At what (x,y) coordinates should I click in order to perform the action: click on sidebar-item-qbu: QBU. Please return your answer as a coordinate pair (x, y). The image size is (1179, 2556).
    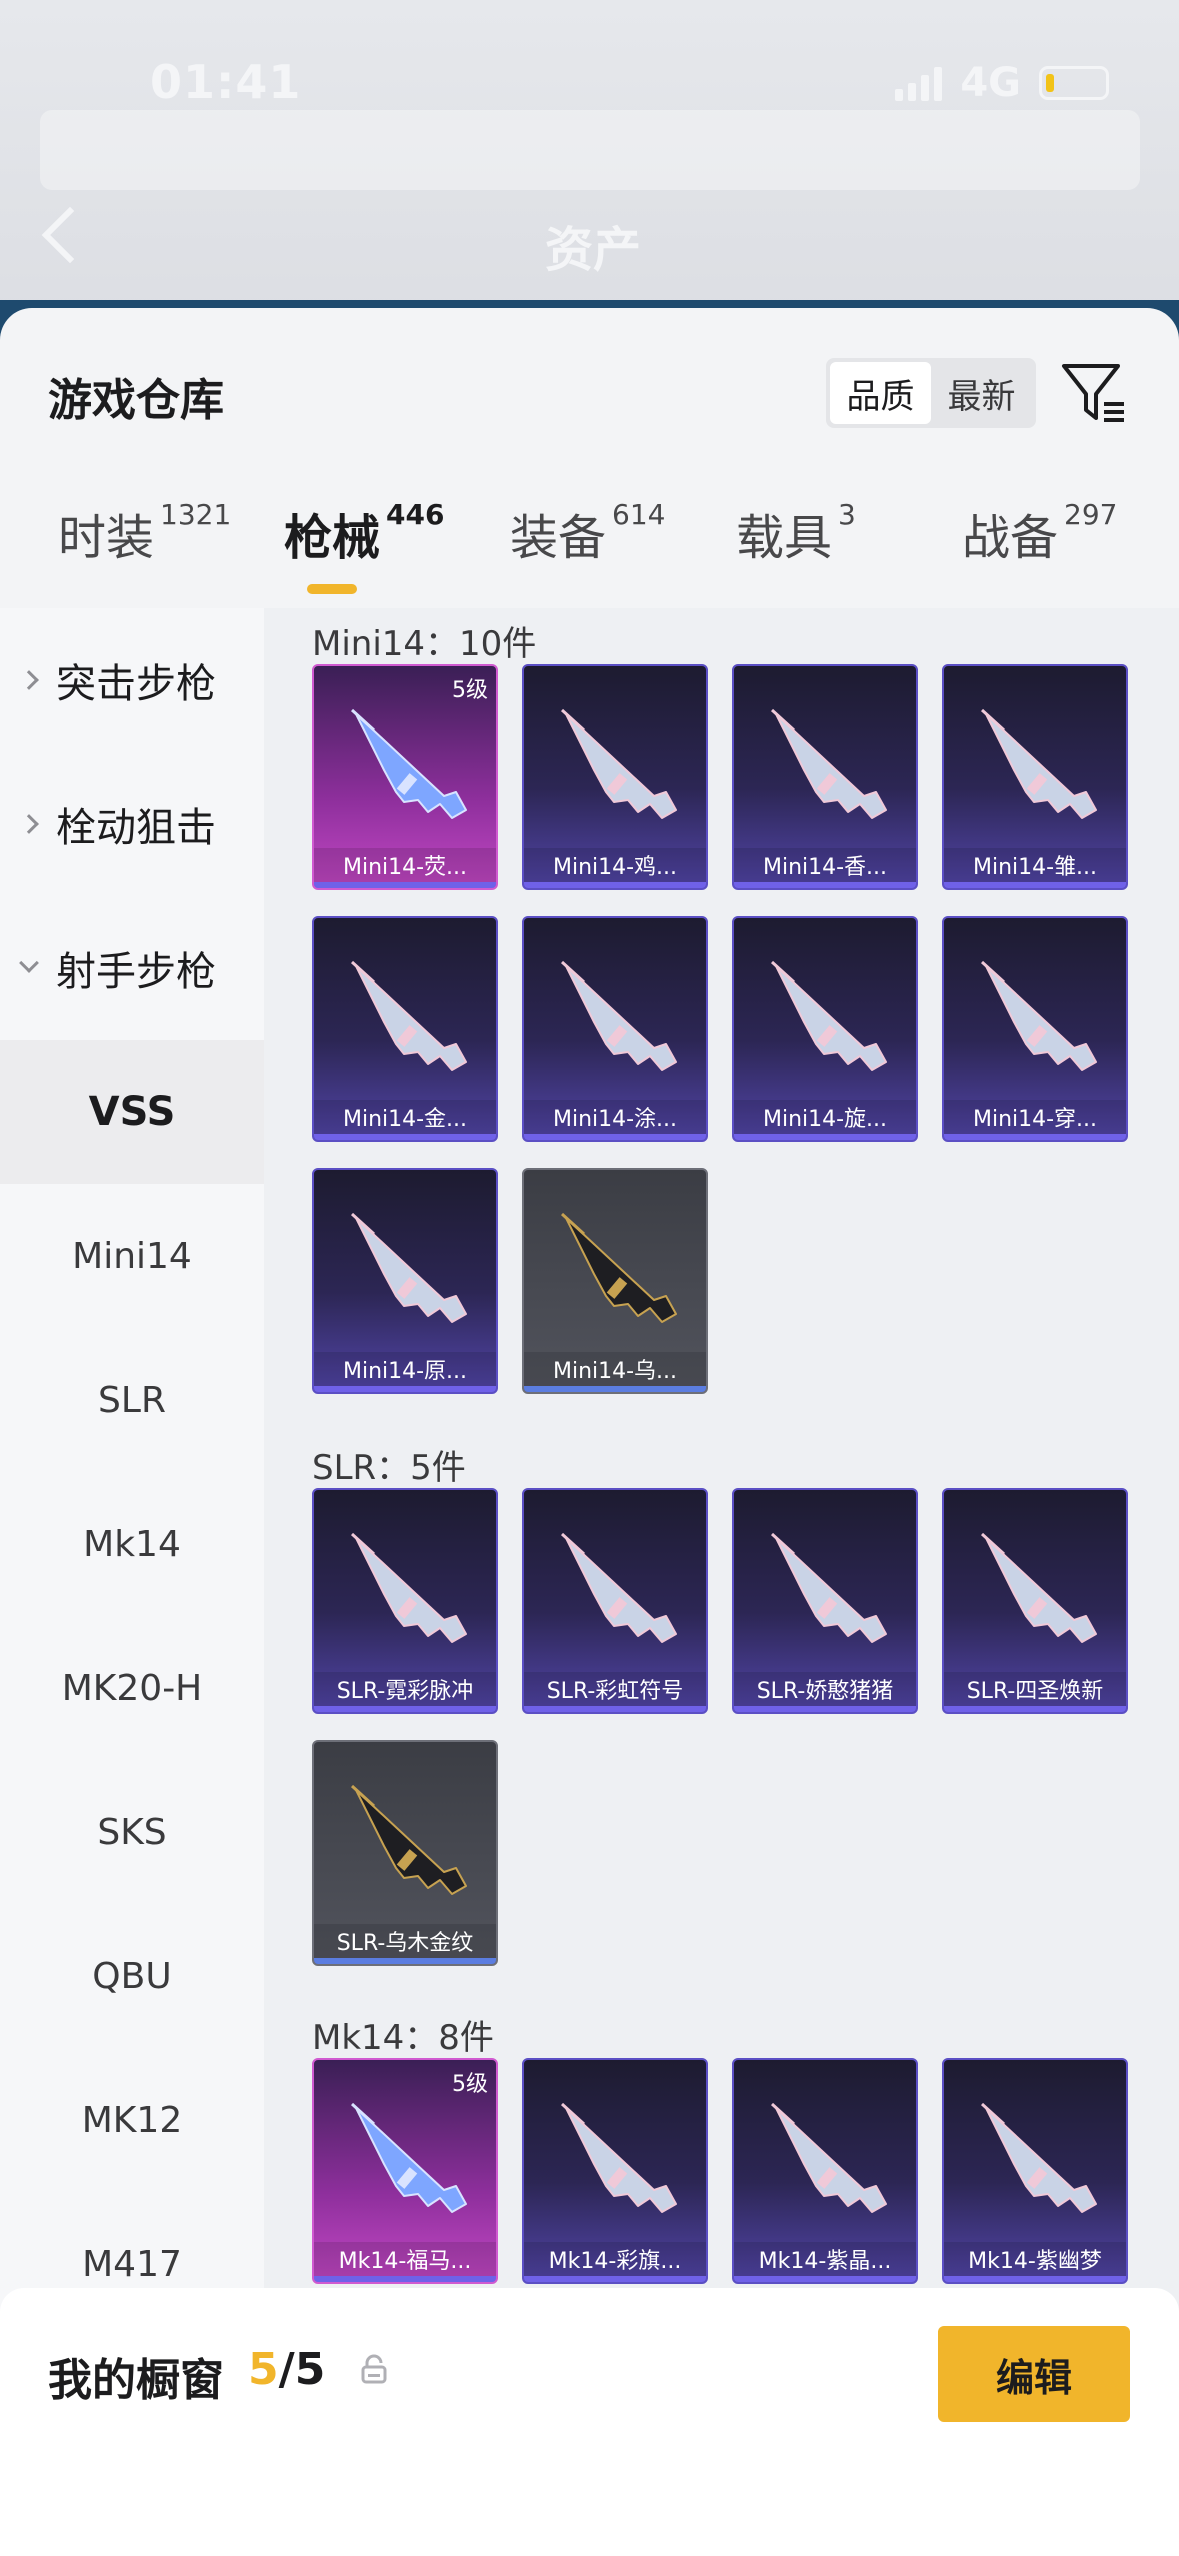
    Looking at the image, I should click on (132, 1976).